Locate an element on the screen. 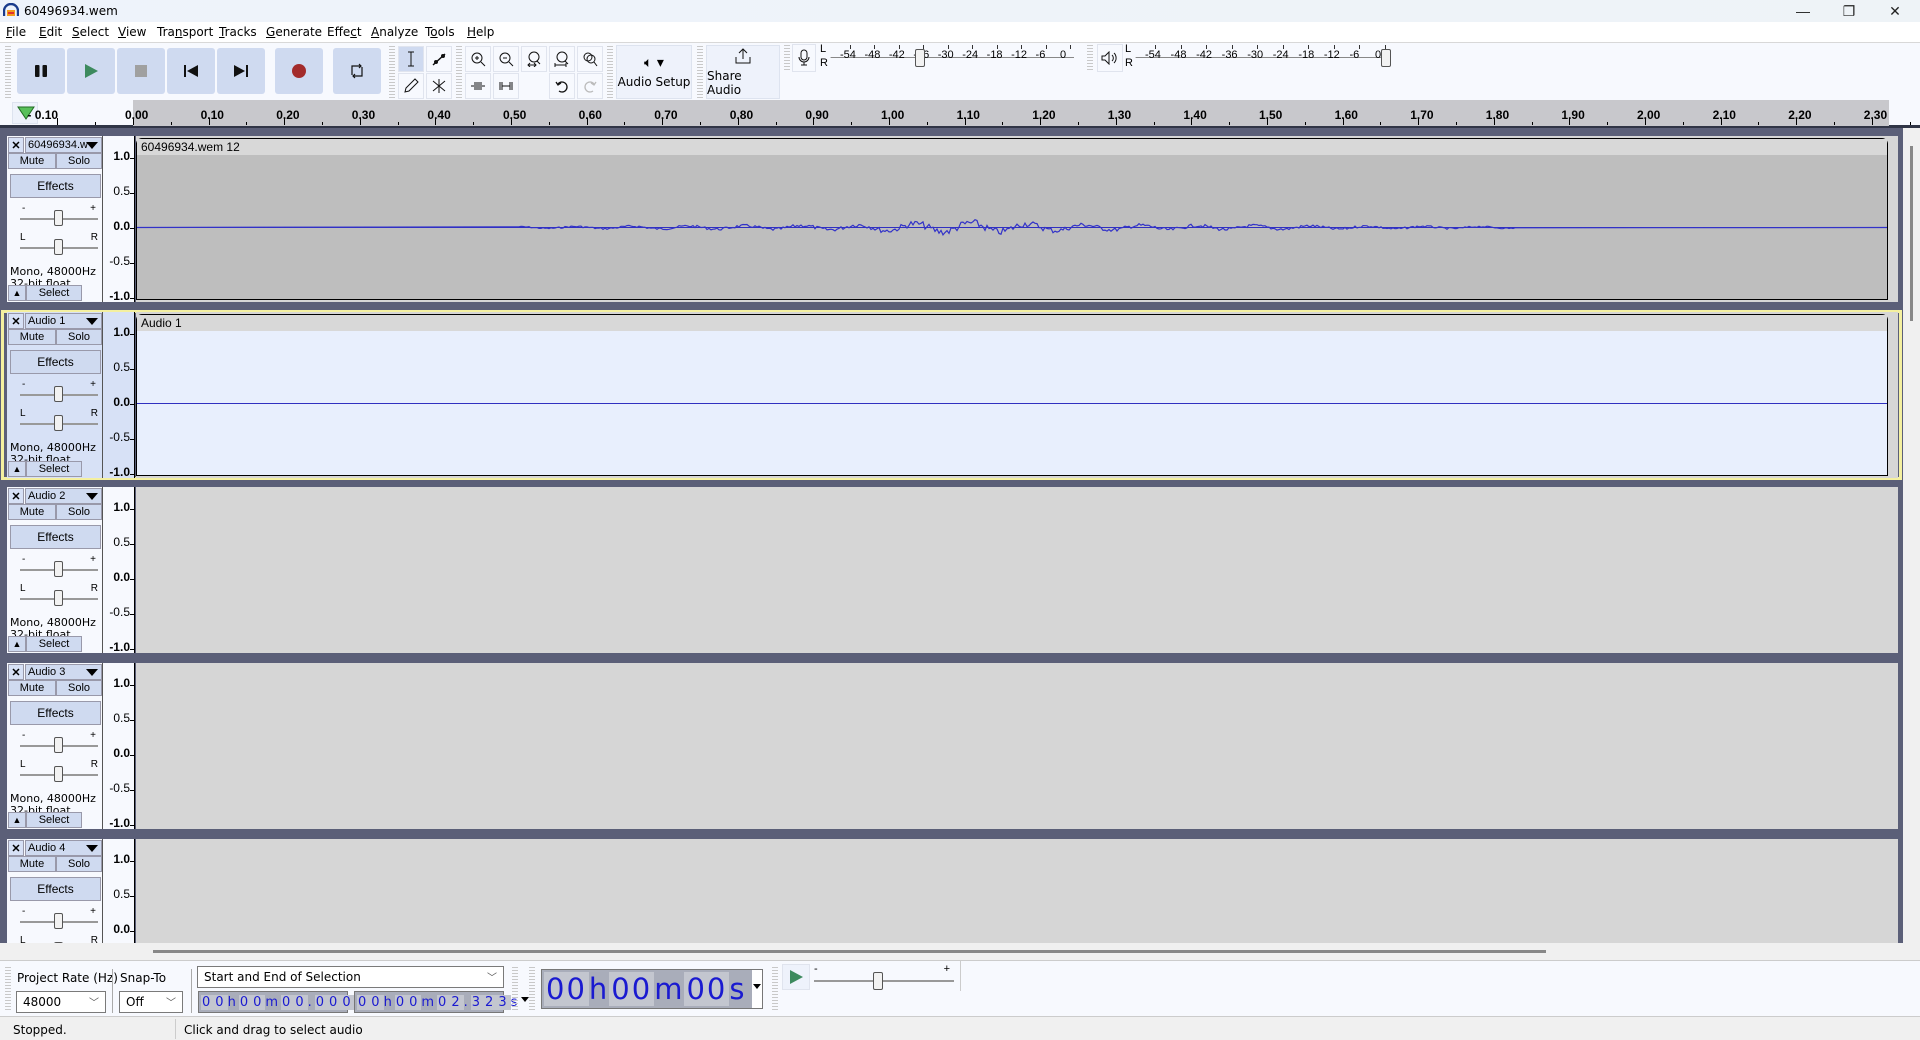 The image size is (1920, 1040). menu-generate: Generate is located at coordinates (294, 32).